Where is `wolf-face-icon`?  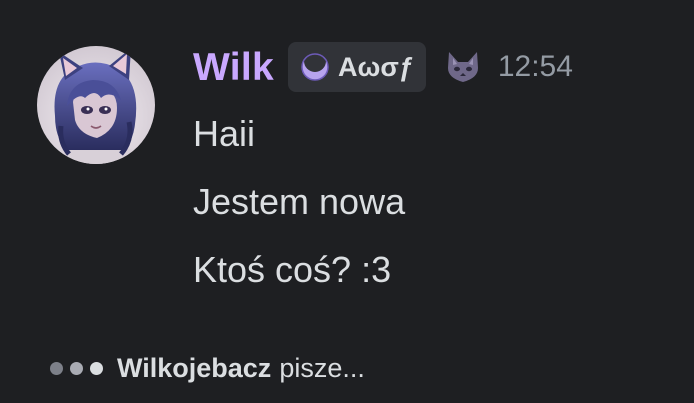
wolf-face-icon is located at coordinates (463, 67).